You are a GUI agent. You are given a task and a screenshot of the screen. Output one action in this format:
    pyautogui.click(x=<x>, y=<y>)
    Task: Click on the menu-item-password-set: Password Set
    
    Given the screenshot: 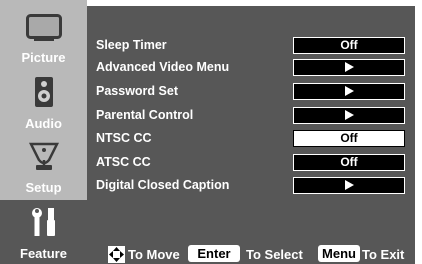 What is the action you would take?
    pyautogui.click(x=256, y=91)
    